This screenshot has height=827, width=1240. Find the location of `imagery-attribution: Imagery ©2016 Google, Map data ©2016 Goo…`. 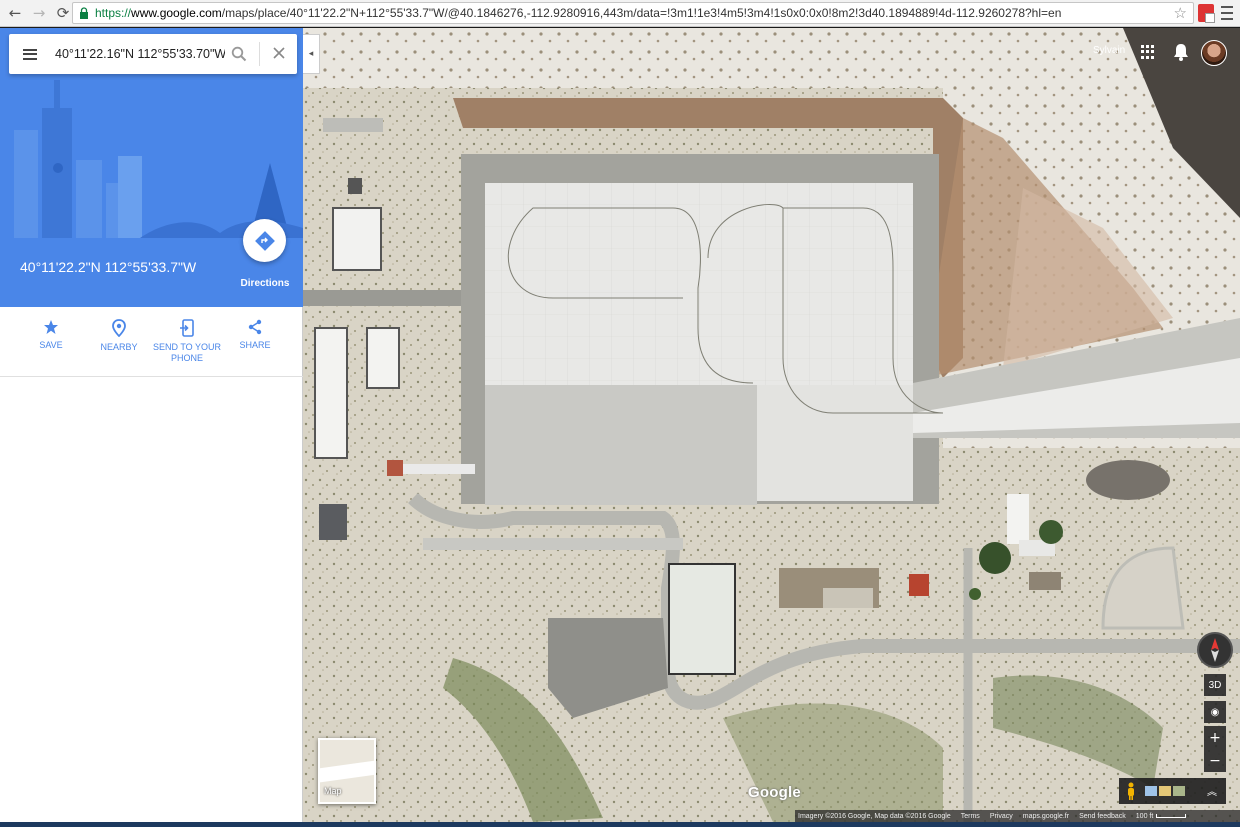

imagery-attribution: Imagery ©2016 Google, Map data ©2016 Goo… is located at coordinates (874, 816).